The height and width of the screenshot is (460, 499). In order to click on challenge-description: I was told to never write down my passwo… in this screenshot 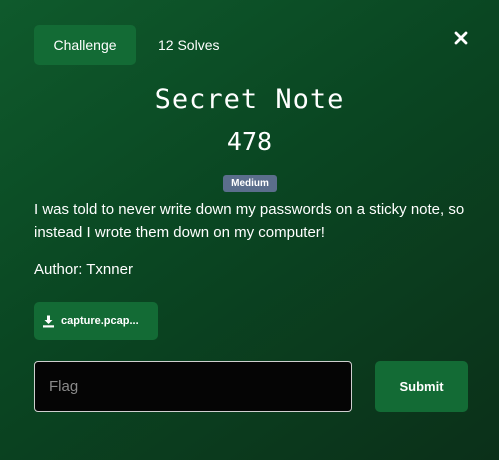, I will do `click(249, 221)`.